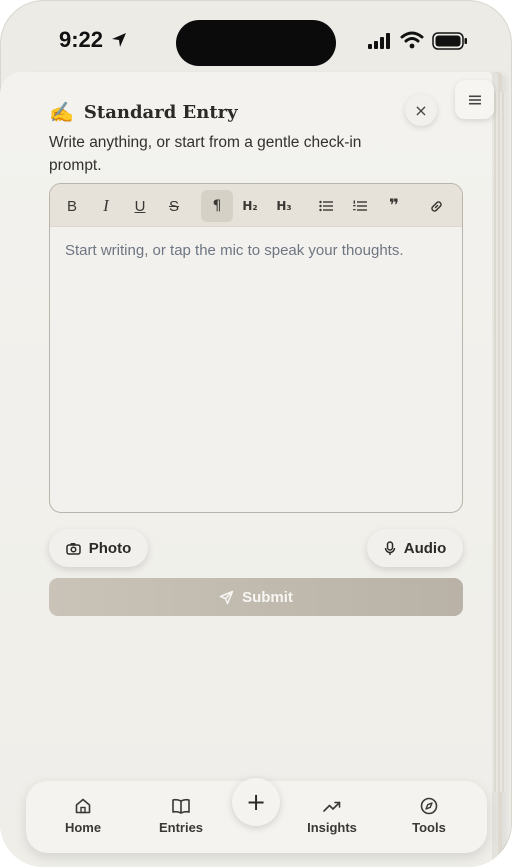  I want to click on writing-hand-icon: ✍️, so click(61, 112).